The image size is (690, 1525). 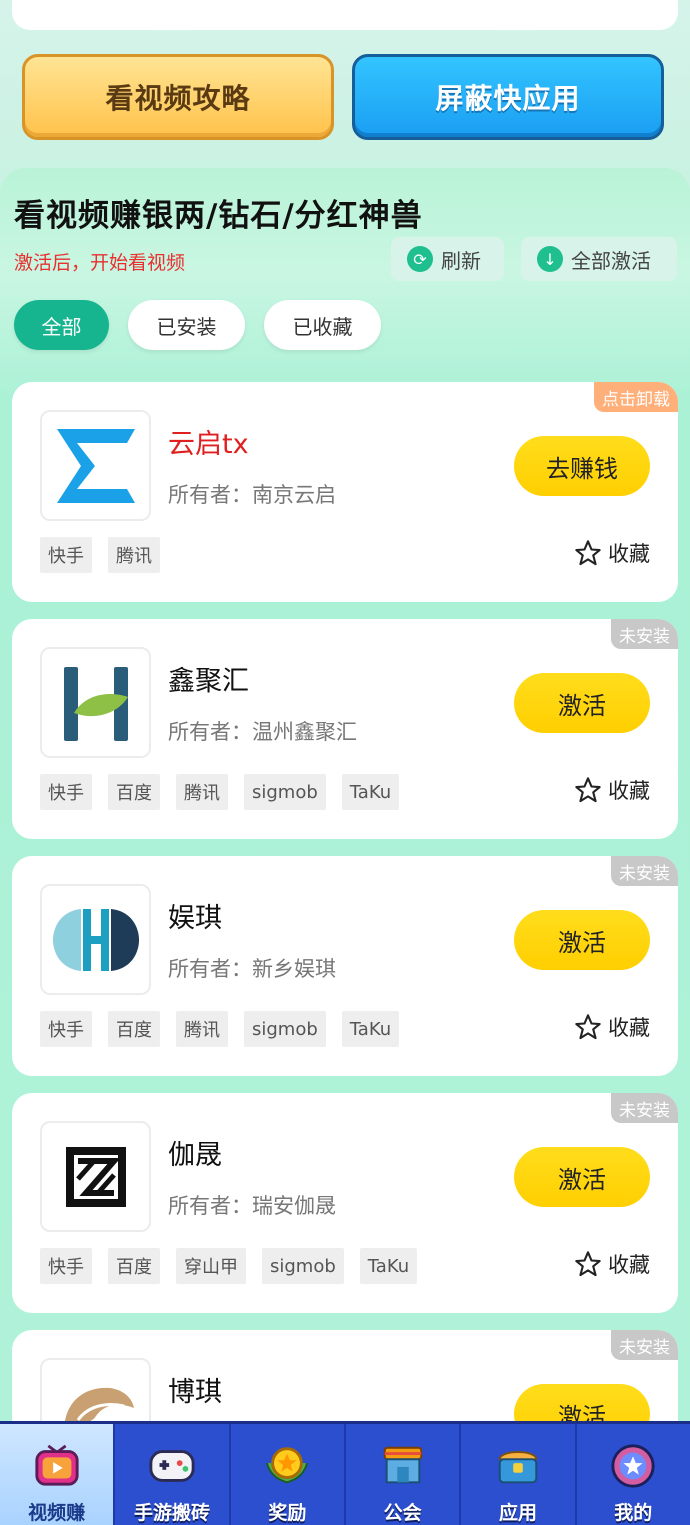 What do you see at coordinates (402, 1513) in the screenshot?
I see `nav-label: 公会` at bounding box center [402, 1513].